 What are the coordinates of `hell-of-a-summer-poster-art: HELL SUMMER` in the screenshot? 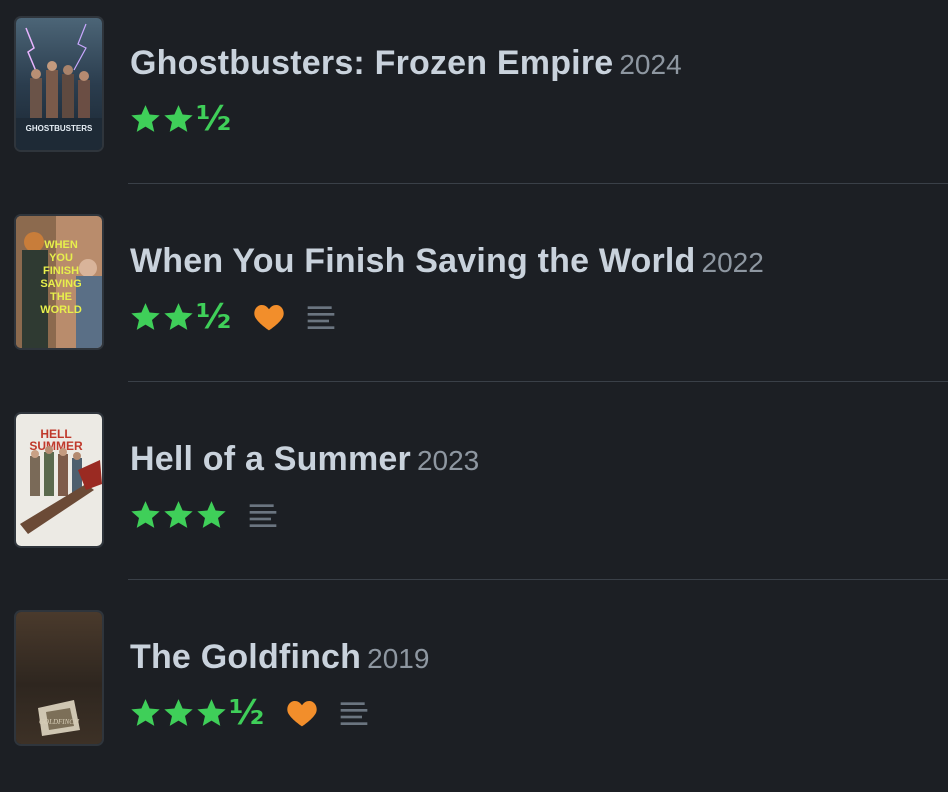 It's located at (59, 480).